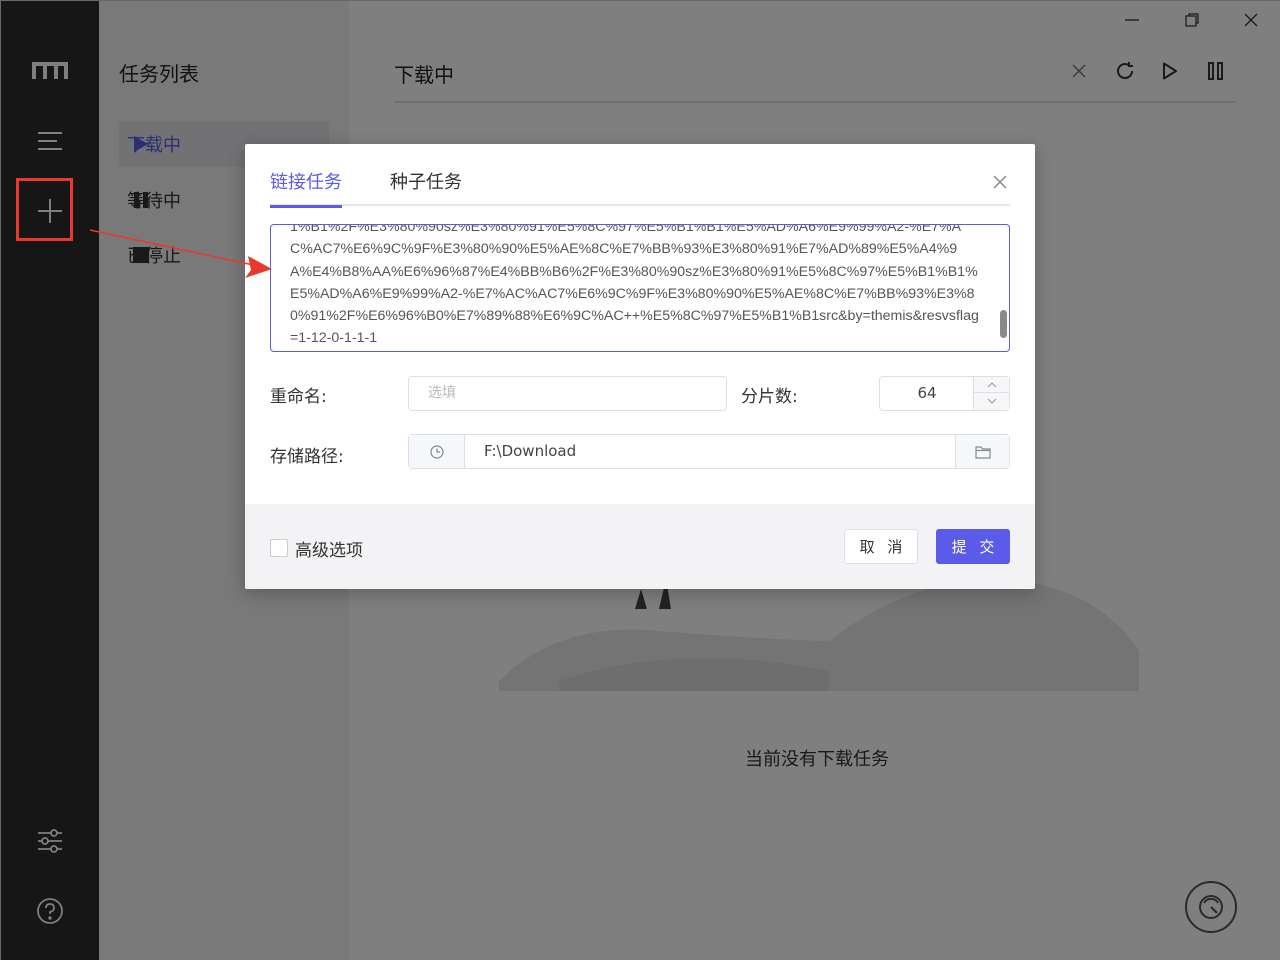  I want to click on stepper-controls, so click(991, 393).